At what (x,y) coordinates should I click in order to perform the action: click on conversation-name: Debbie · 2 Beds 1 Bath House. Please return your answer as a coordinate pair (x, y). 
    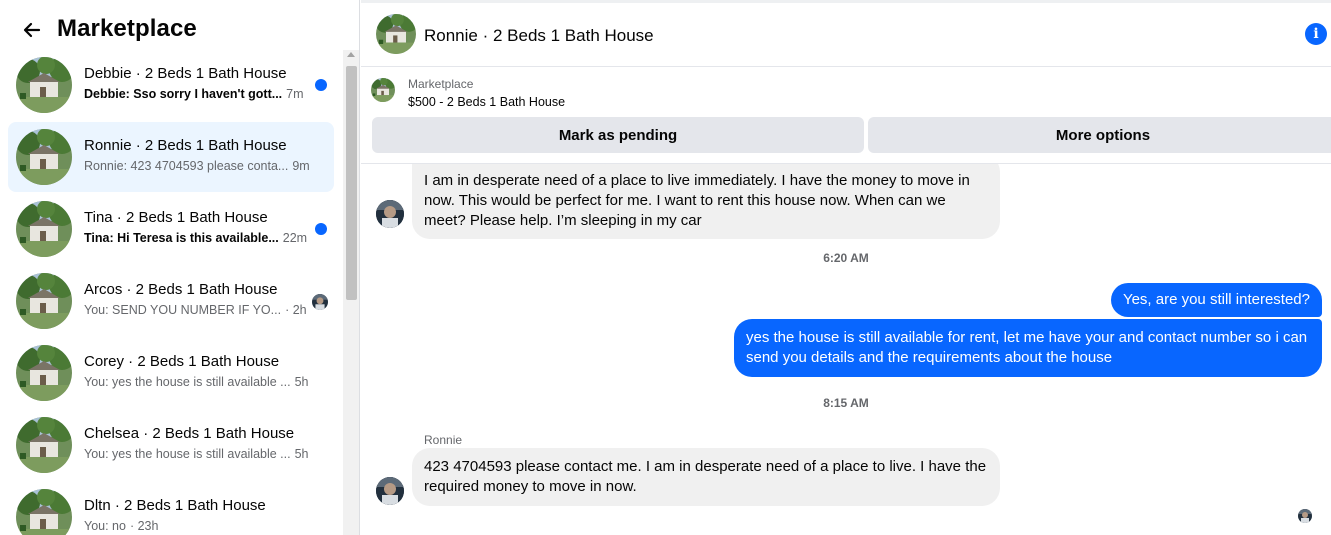
    Looking at the image, I should click on (185, 73).